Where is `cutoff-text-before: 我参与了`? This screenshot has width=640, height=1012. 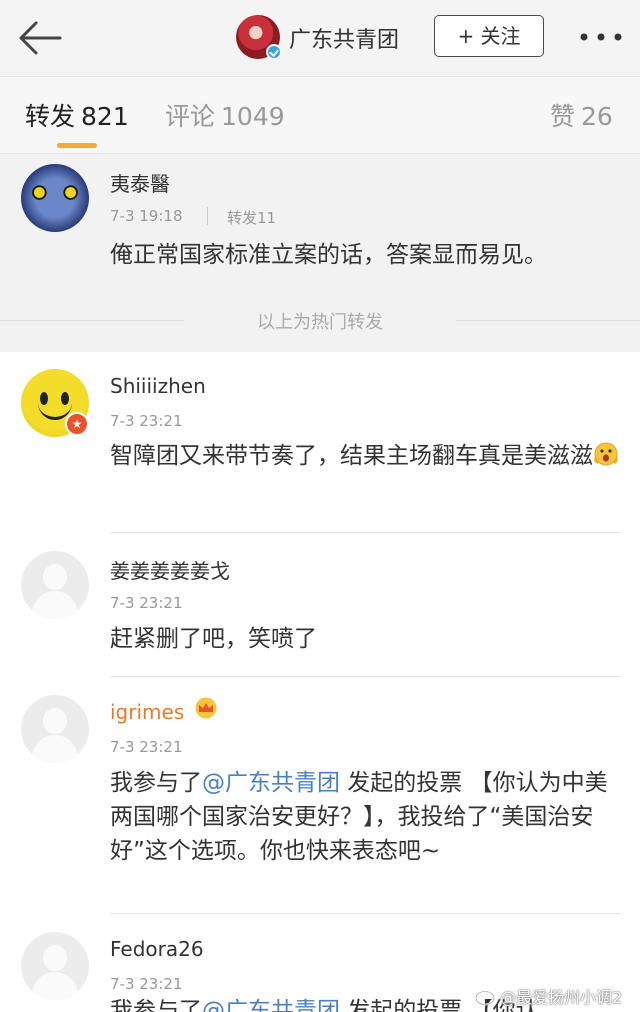
cutoff-text-before: 我参与了 is located at coordinates (156, 1005).